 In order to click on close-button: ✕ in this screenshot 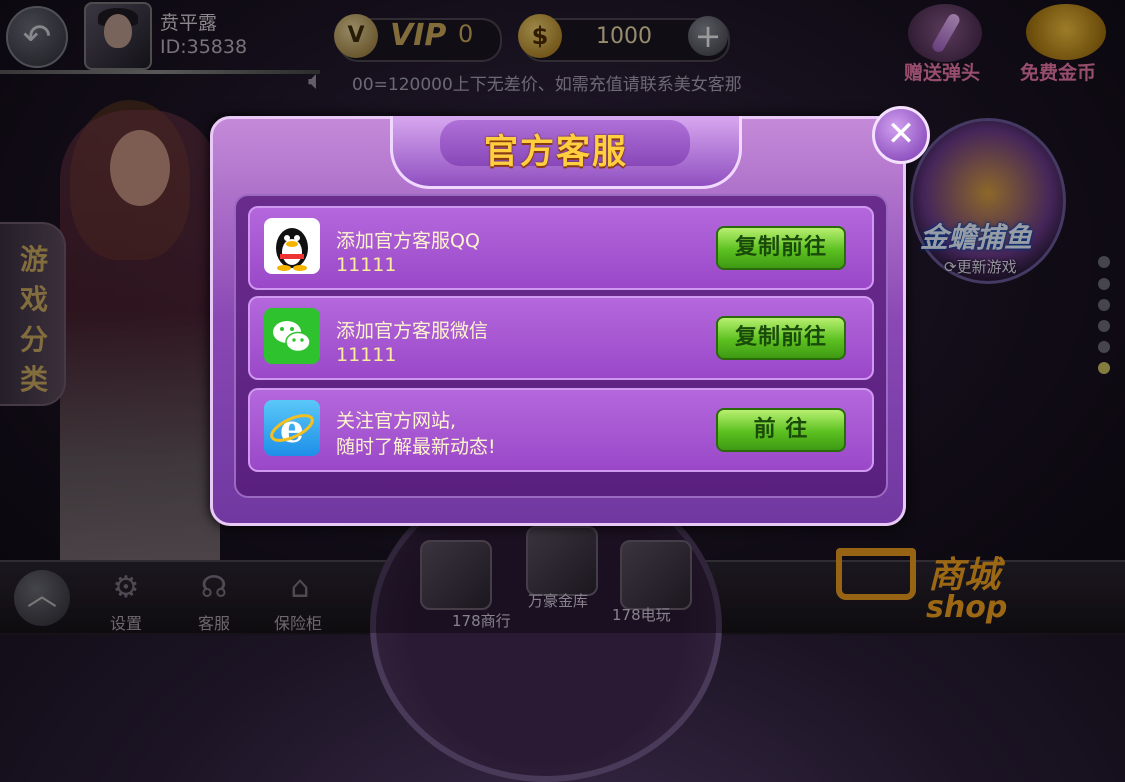, I will do `click(901, 135)`.